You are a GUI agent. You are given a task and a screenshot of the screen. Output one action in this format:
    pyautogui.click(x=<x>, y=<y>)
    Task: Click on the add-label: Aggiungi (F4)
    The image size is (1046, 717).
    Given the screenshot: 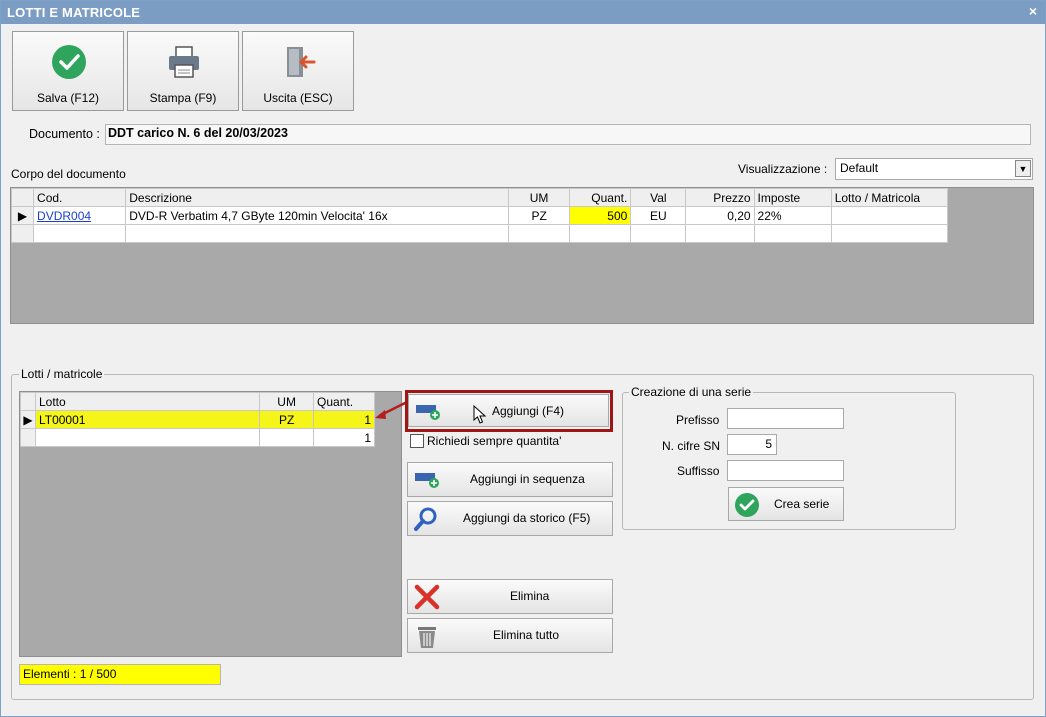 What is the action you would take?
    pyautogui.click(x=528, y=411)
    